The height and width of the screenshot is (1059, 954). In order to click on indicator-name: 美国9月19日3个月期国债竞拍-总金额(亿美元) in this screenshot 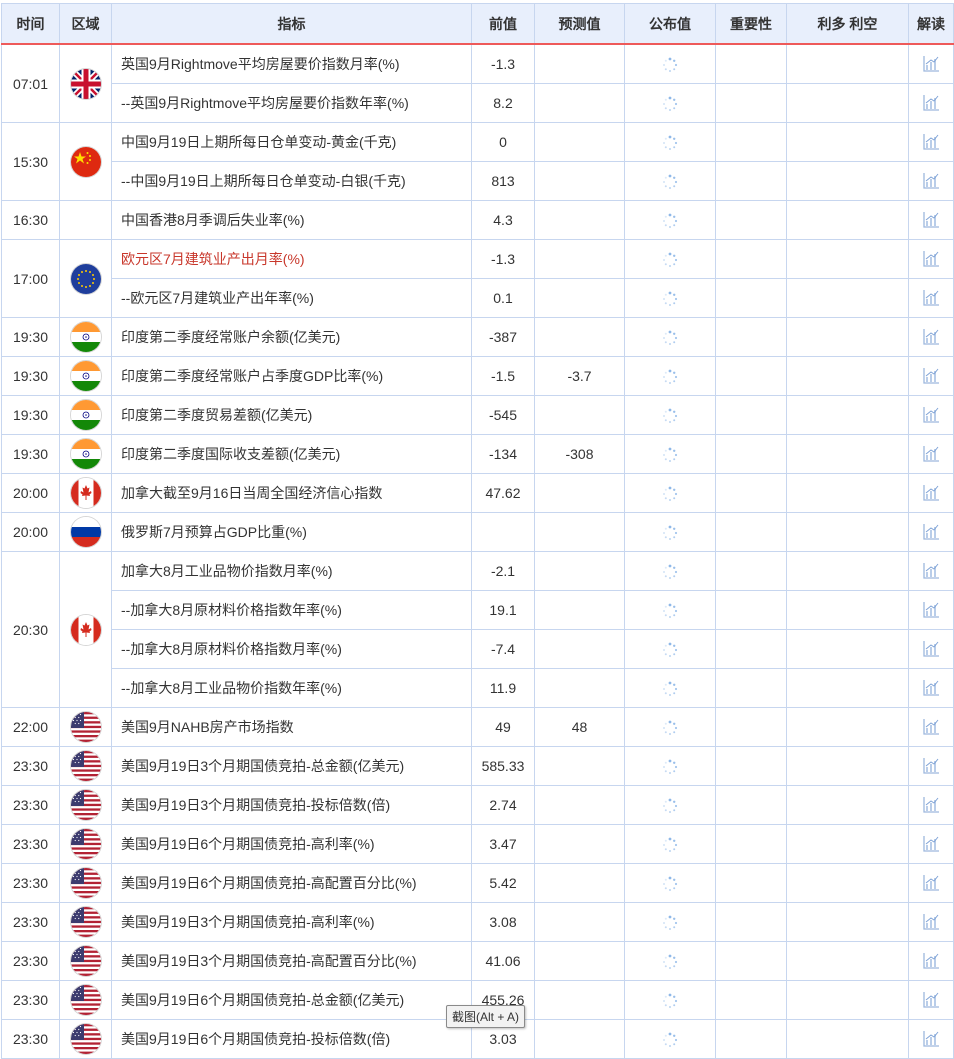, I will do `click(291, 766)`.